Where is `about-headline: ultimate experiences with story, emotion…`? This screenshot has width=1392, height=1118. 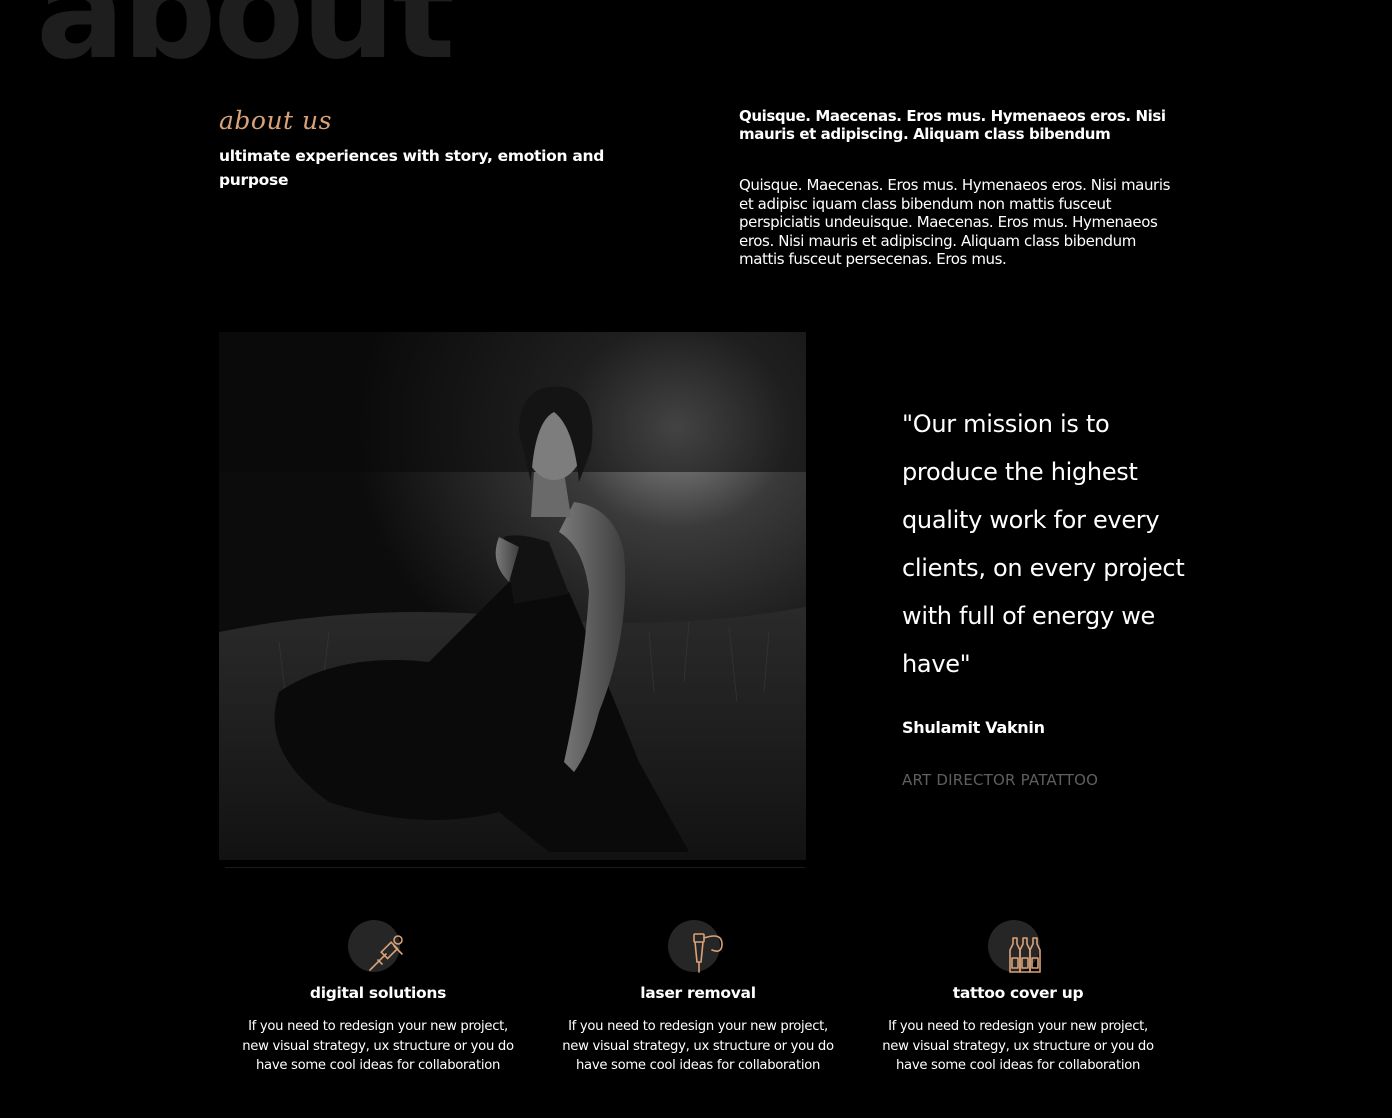 about-headline: ultimate experiences with story, emotion… is located at coordinates (412, 168).